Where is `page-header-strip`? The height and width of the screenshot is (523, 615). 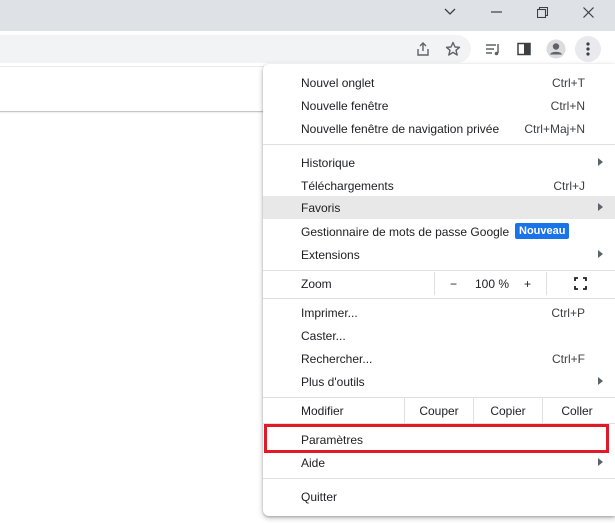 page-header-strip is located at coordinates (135, 89).